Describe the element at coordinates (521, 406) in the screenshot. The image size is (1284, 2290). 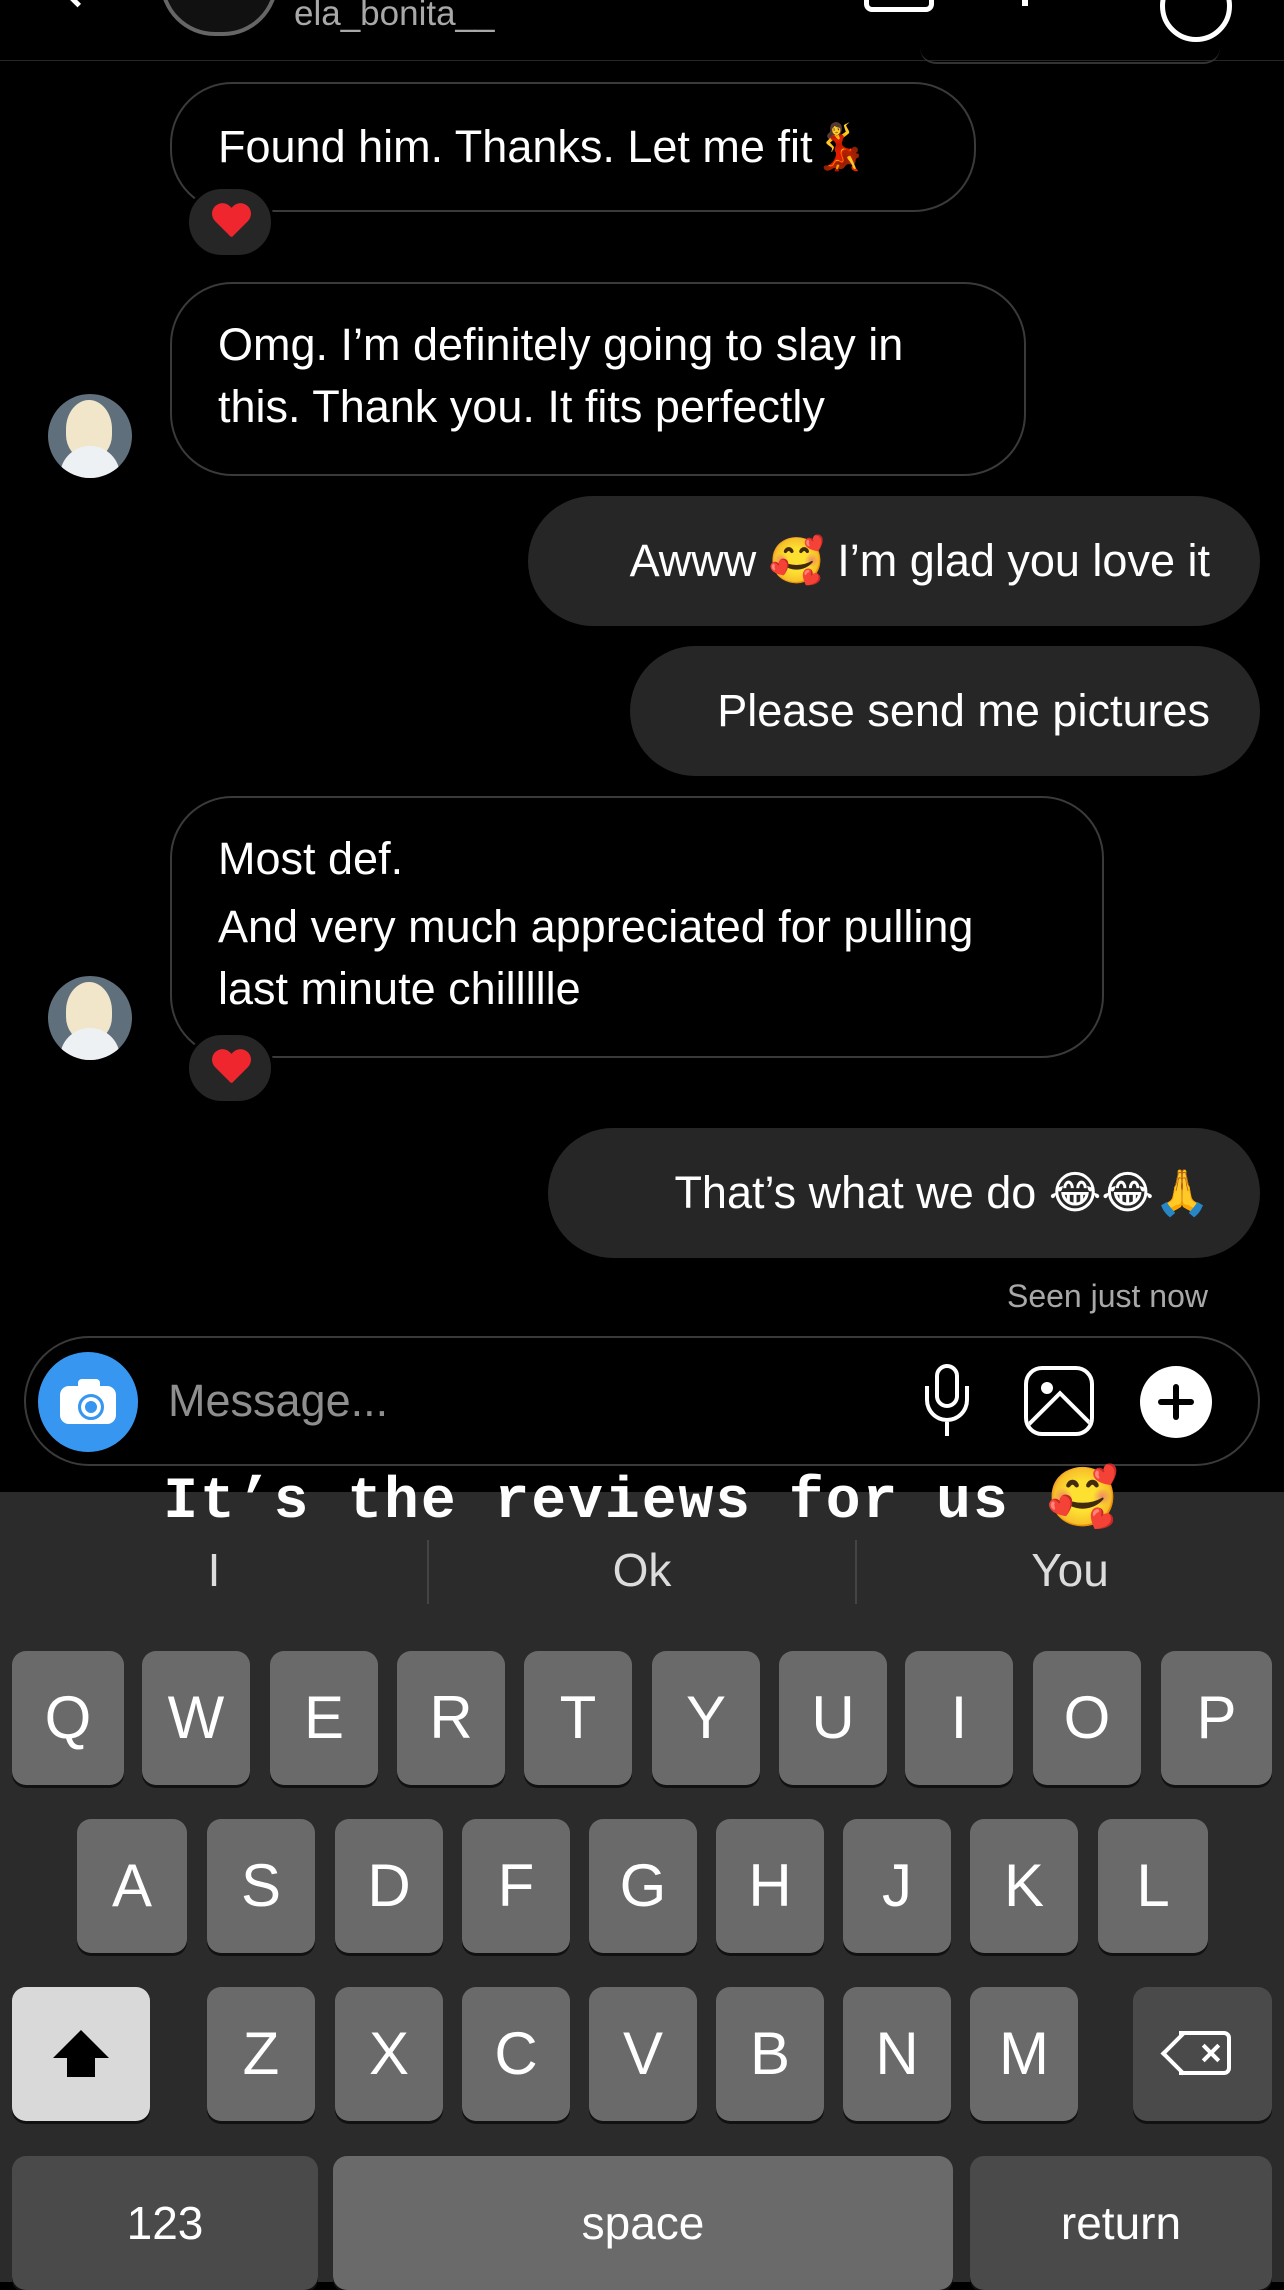
I see `message-text: this. Thank you. It fits perfectly` at that location.